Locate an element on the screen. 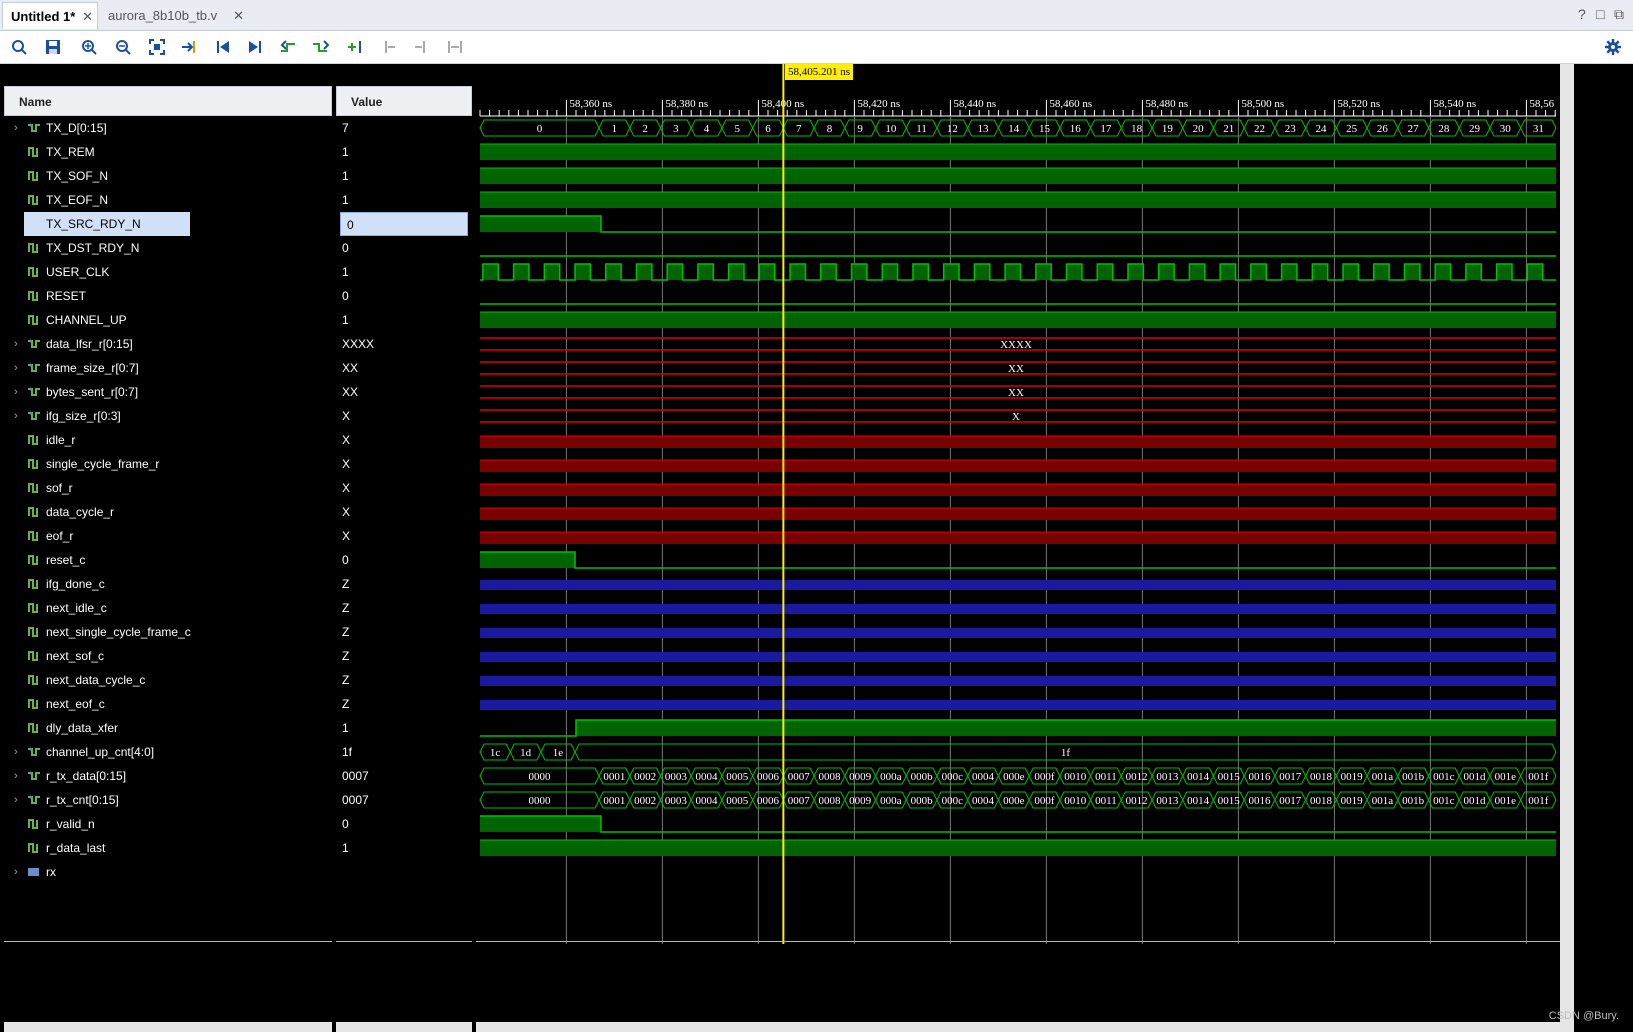 This screenshot has width=1633, height=1032. signal-row: eof_r is located at coordinates (168, 536).